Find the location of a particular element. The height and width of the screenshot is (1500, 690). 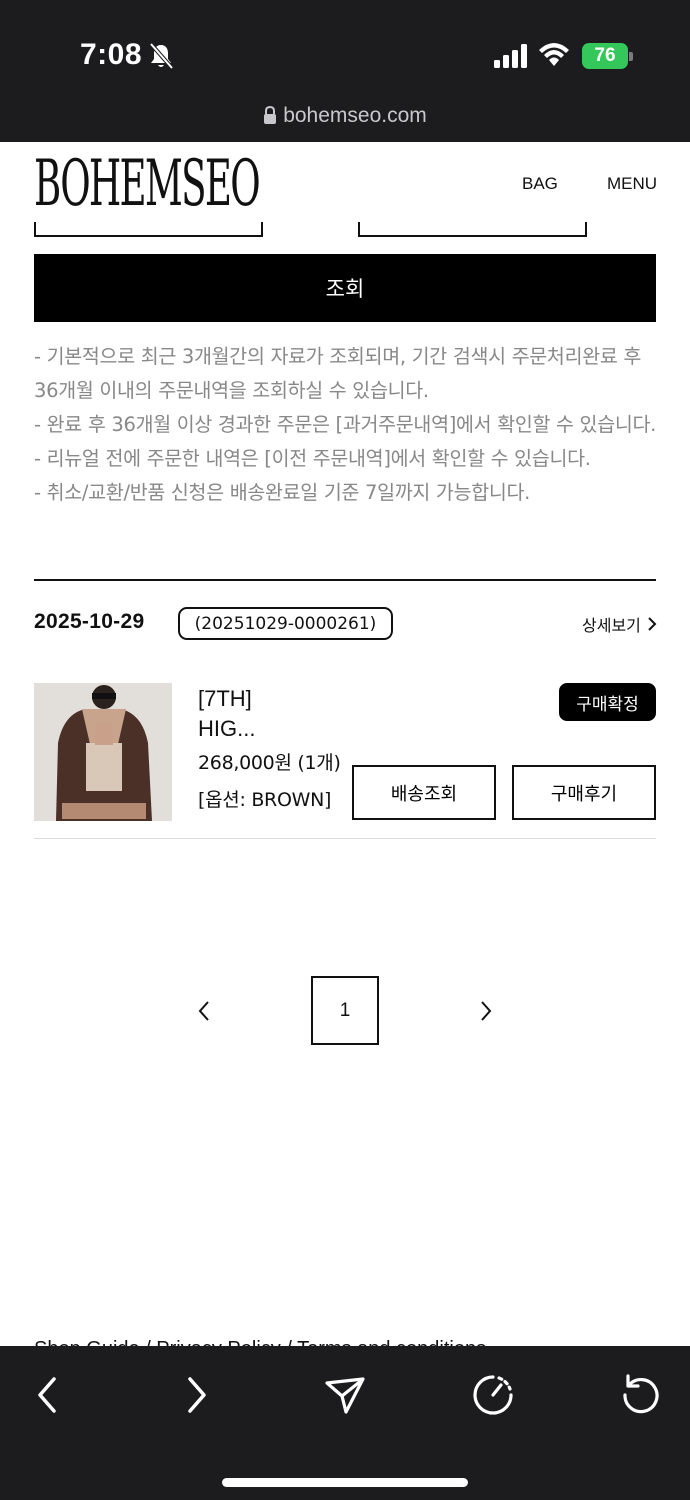

chevron-left-icon is located at coordinates (47, 1395).